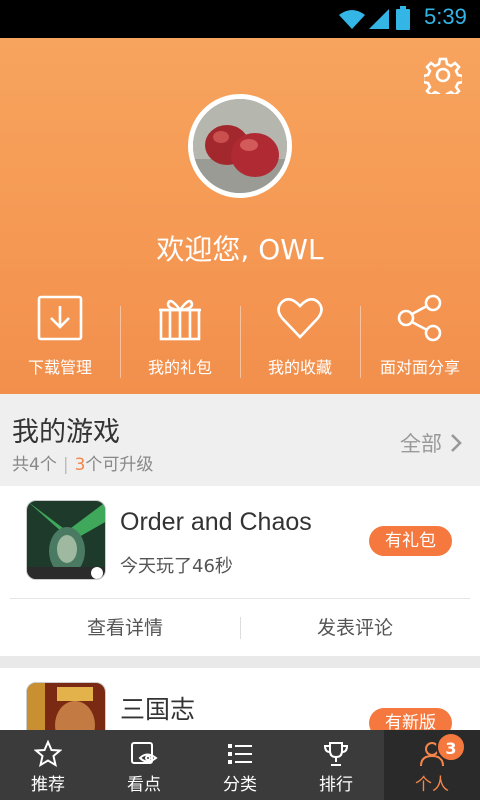 The height and width of the screenshot is (800, 480). What do you see at coordinates (432, 785) in the screenshot?
I see `tab-label: 个人` at bounding box center [432, 785].